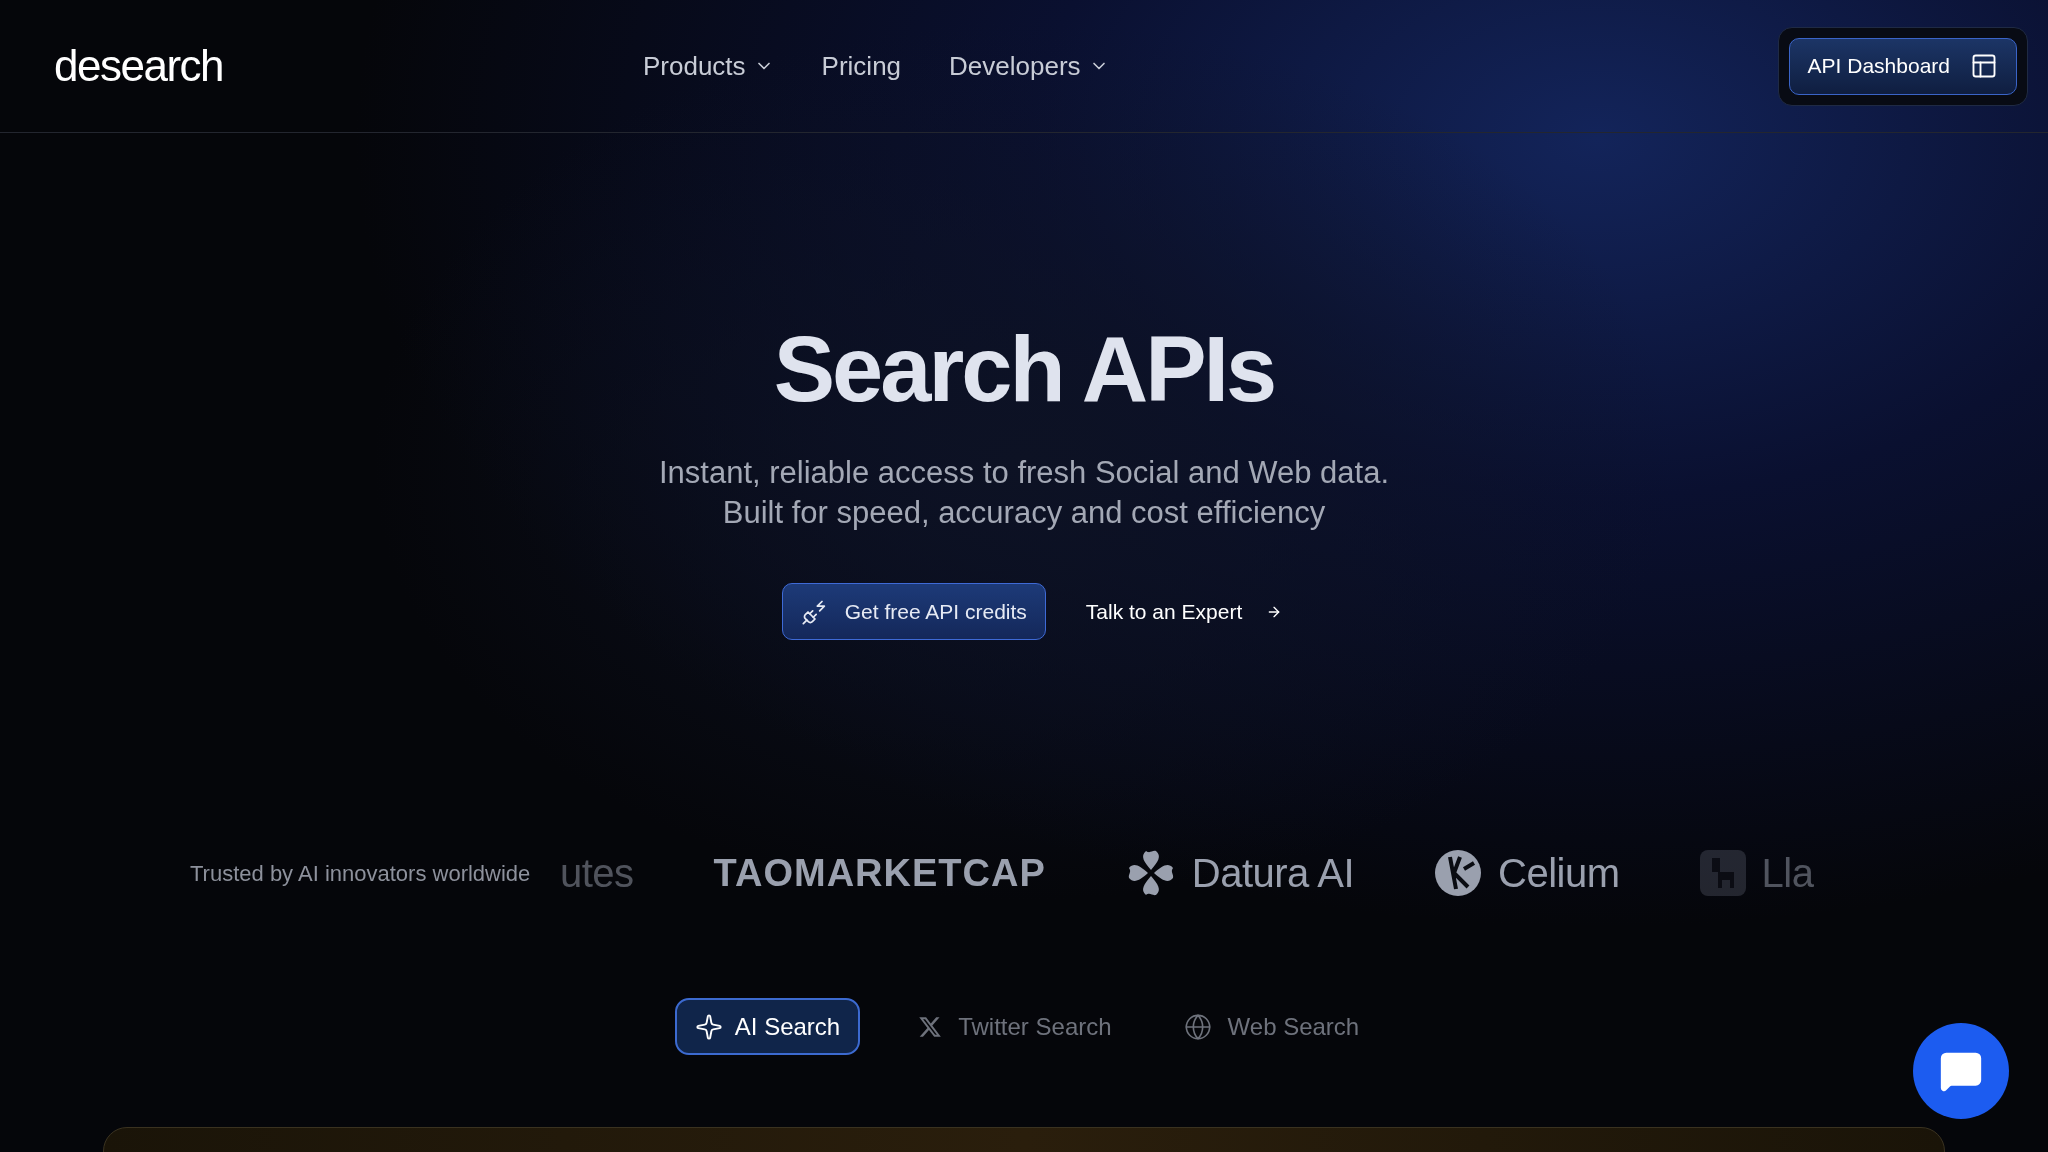 This screenshot has width=2048, height=1152. What do you see at coordinates (1029, 66) in the screenshot?
I see `nav-link: Developers` at bounding box center [1029, 66].